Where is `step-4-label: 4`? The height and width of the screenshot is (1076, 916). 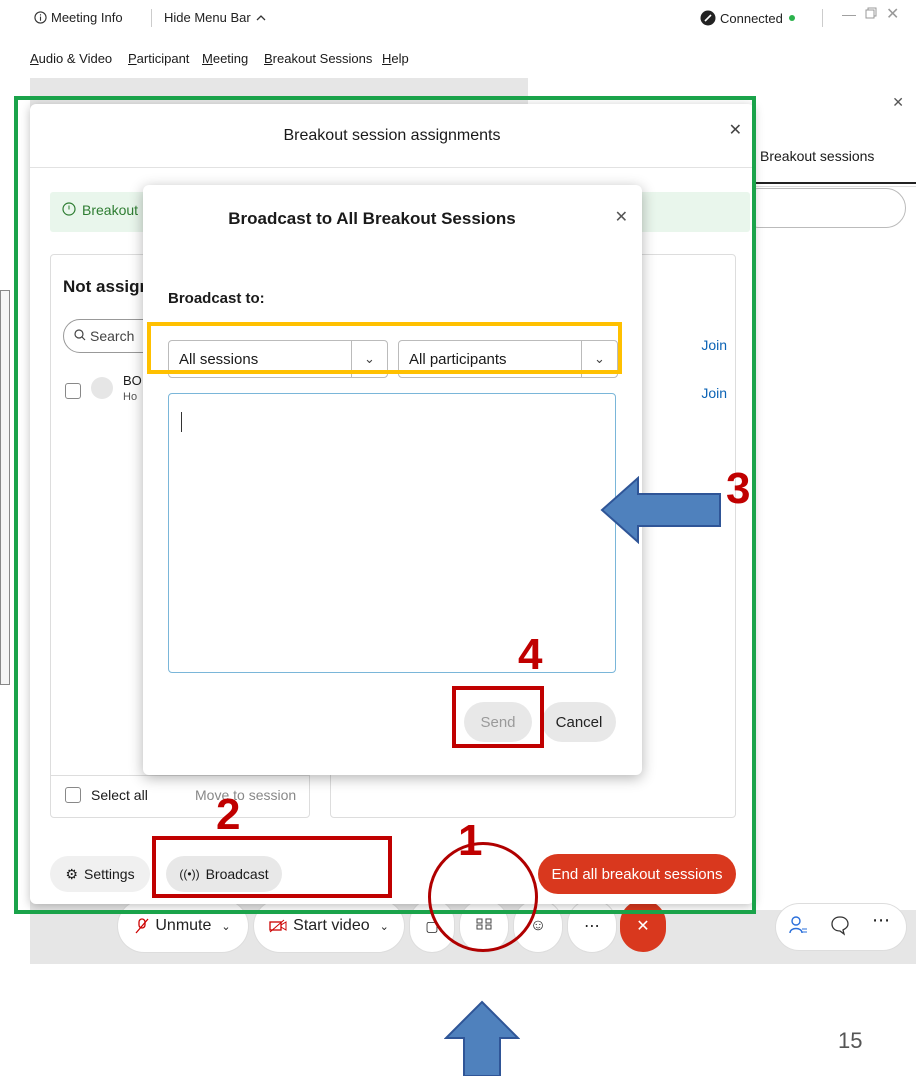 step-4-label: 4 is located at coordinates (530, 654).